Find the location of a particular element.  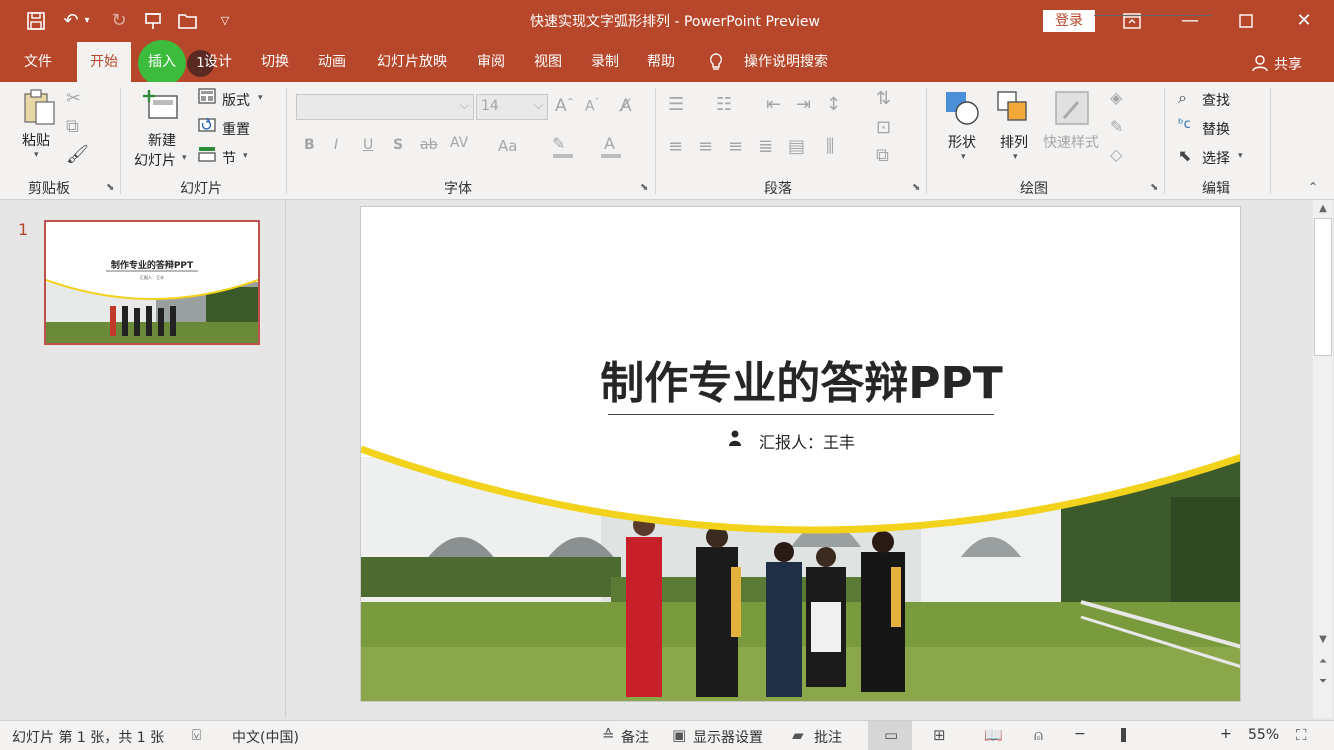

change-case-button: Aa is located at coordinates (507, 146).